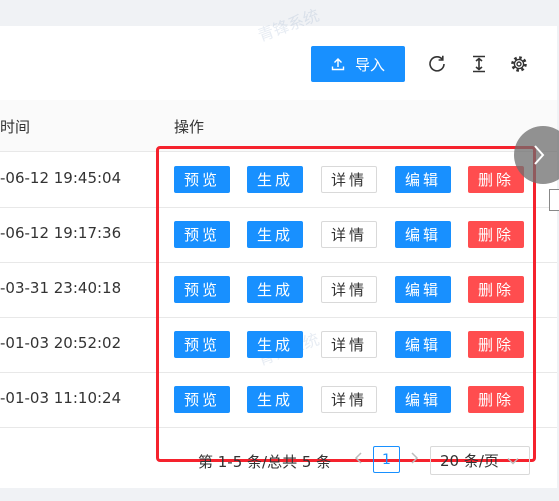  What do you see at coordinates (61, 343) in the screenshot?
I see `time-cell: -01-03 20:52:02` at bounding box center [61, 343].